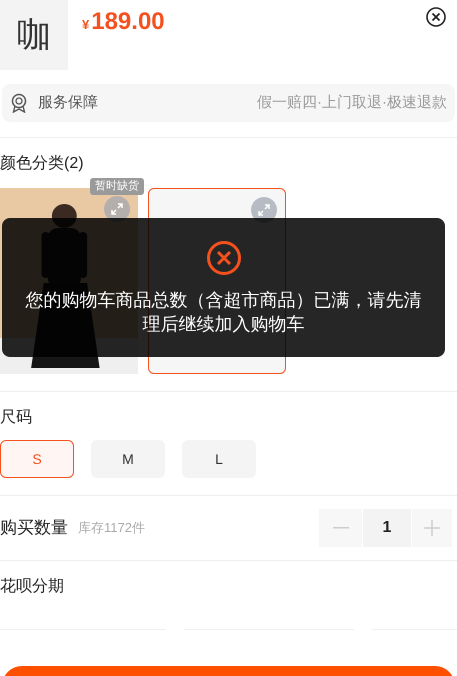 This screenshot has height=676, width=457. I want to click on price: 189.00, so click(128, 22).